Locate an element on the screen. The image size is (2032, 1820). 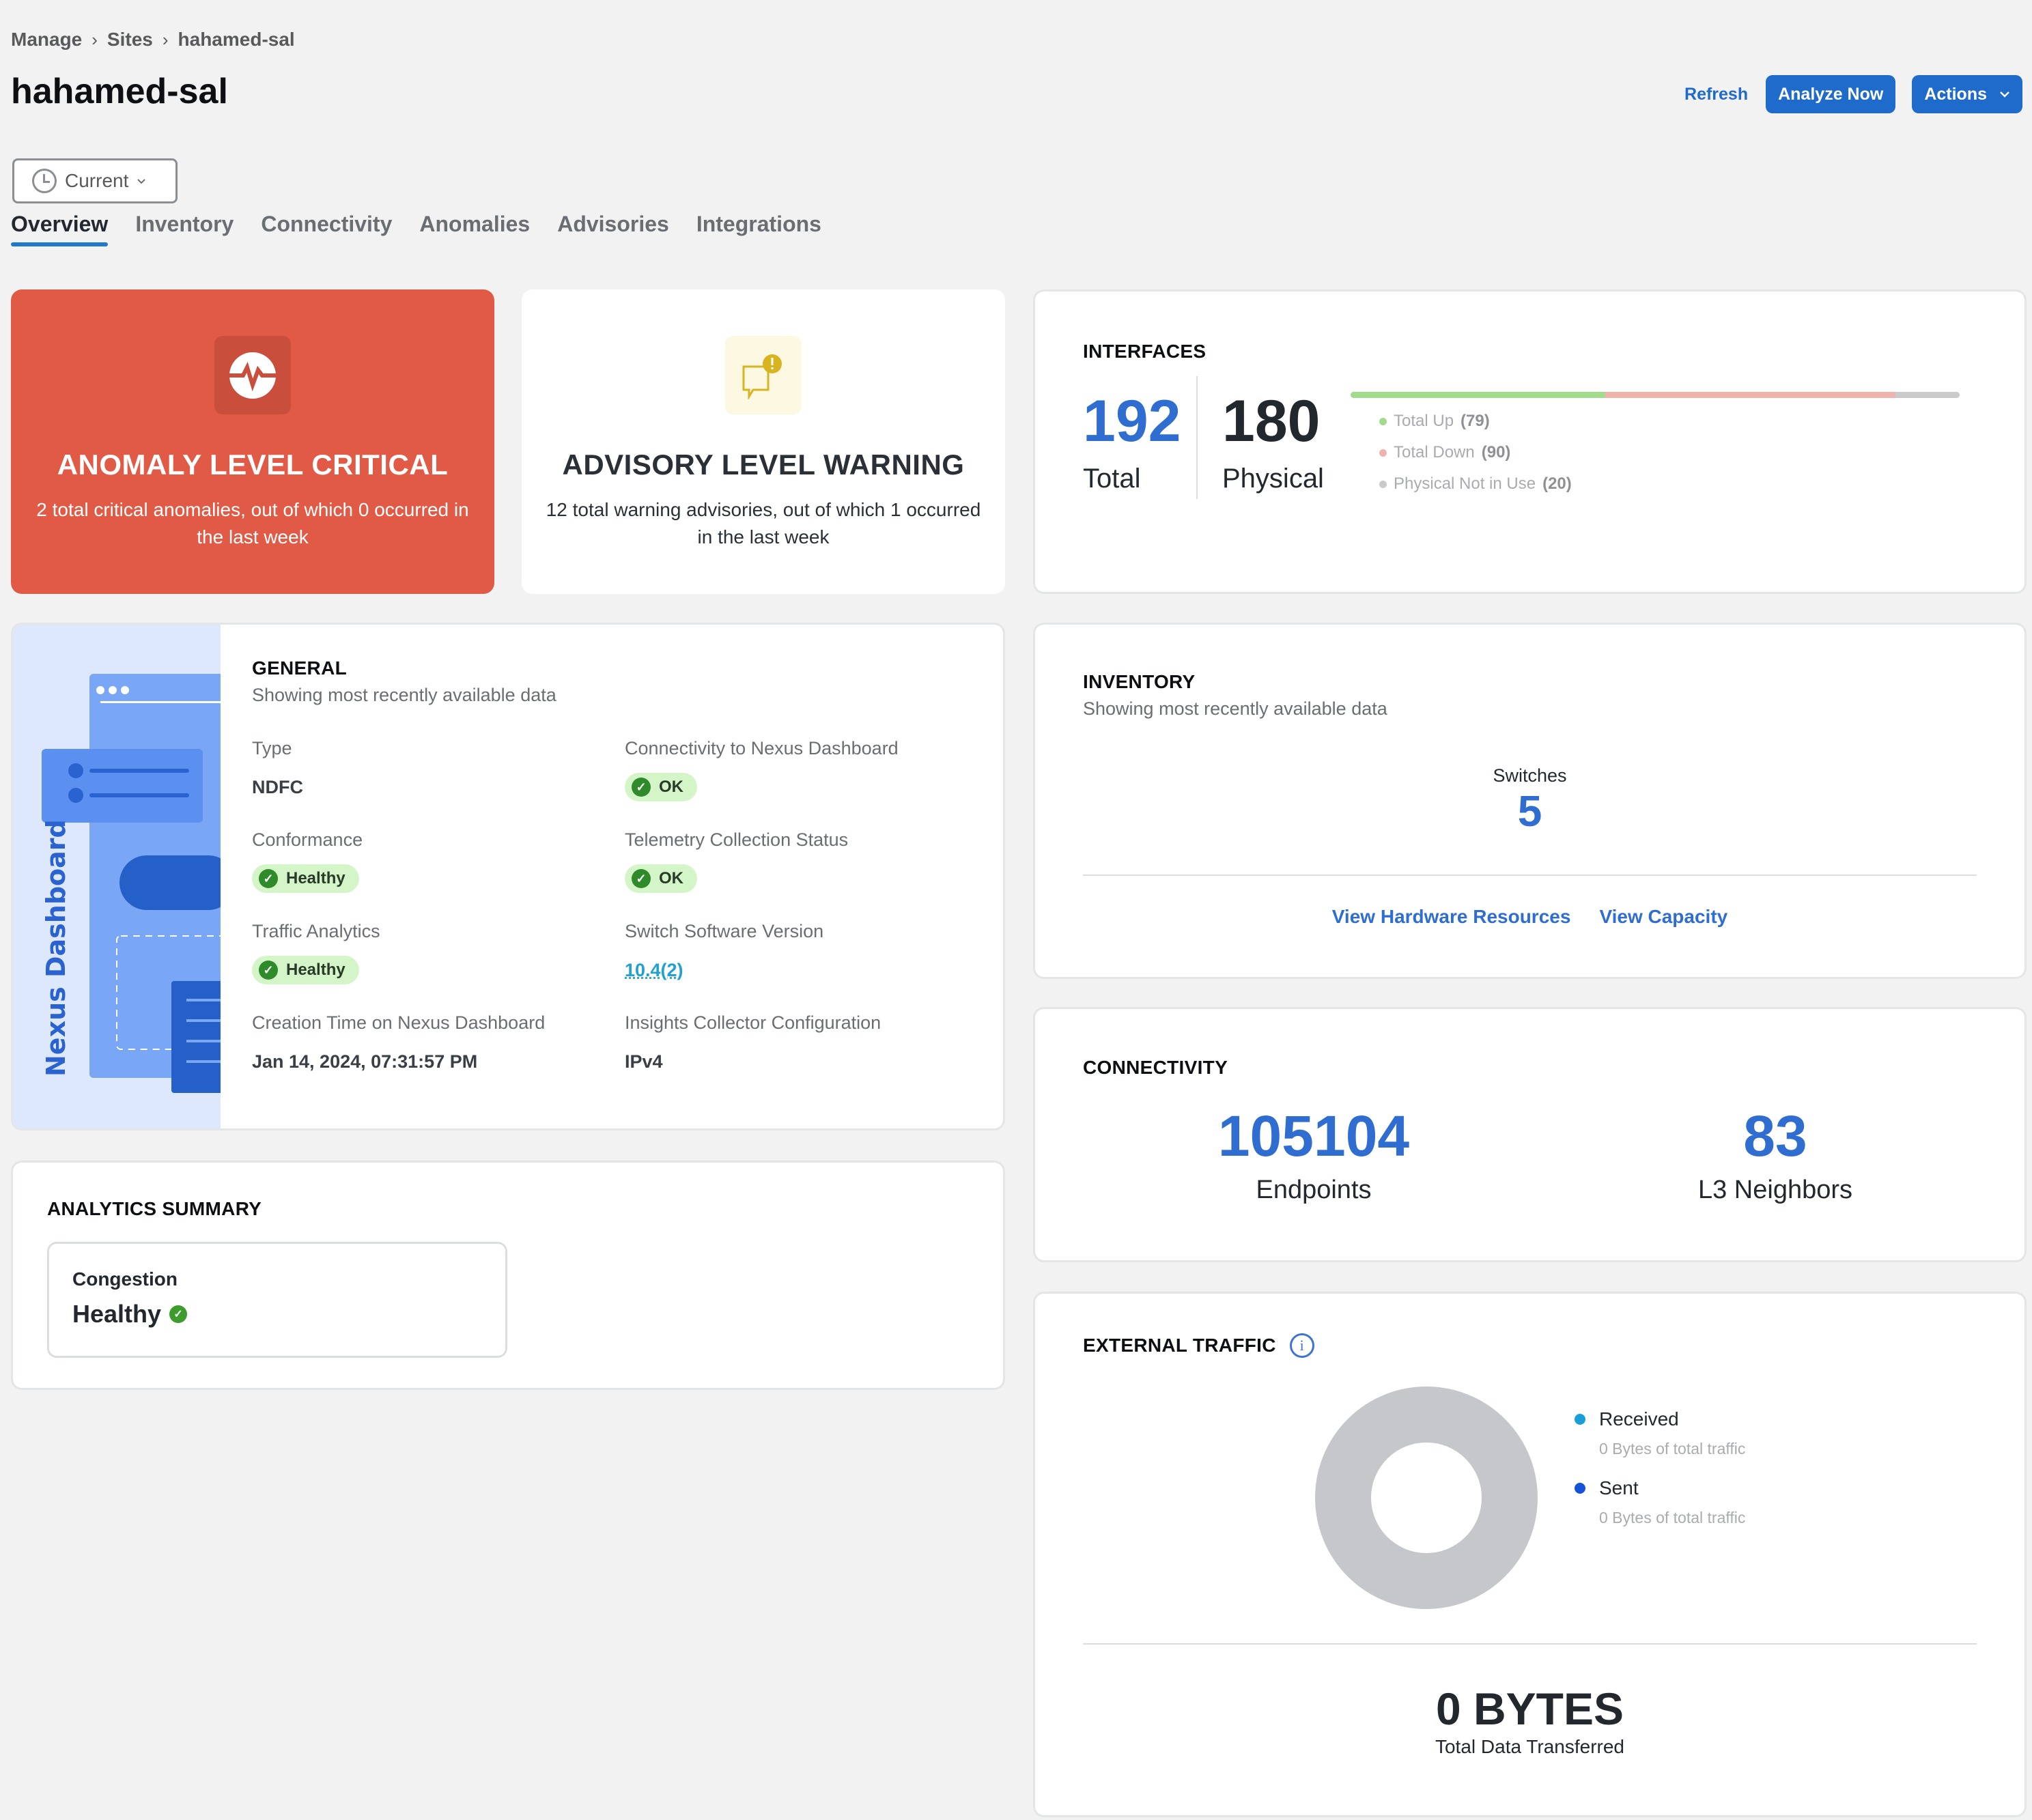
field-connectivity: Connectivity to Nexus Dashboard ✓ OK is located at coordinates (811, 770).